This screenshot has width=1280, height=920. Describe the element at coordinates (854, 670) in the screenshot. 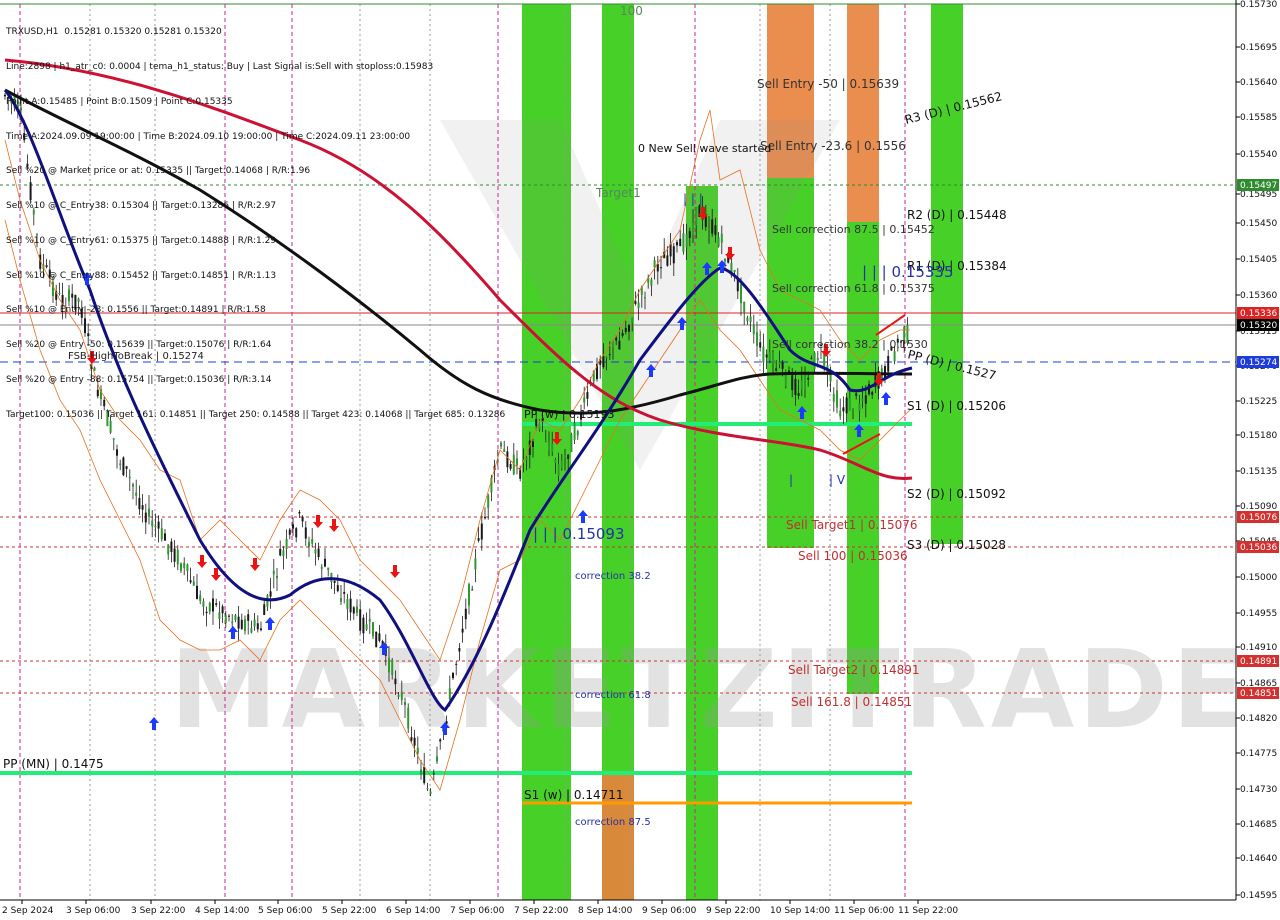

I see `label-sell-target2: Sell Target2 | 0.14891` at that location.